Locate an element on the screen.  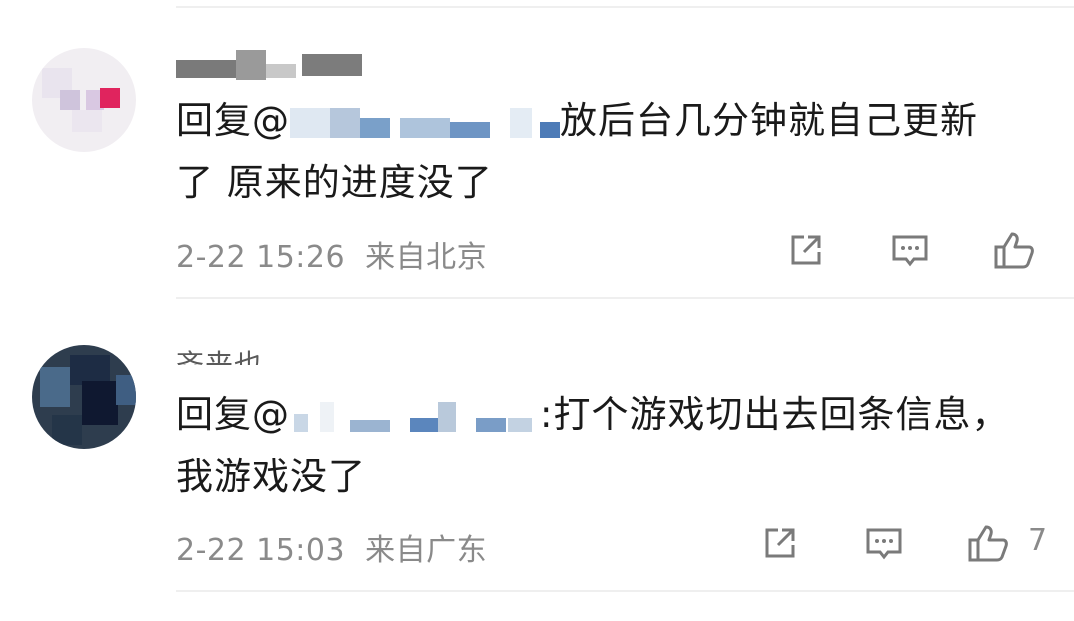
comment-actions is located at coordinates (537, 250).